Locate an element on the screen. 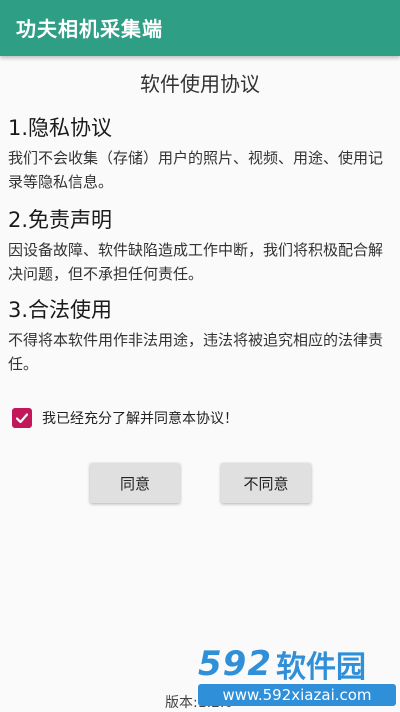 The width and height of the screenshot is (400, 712). watermark-text: 软件园 is located at coordinates (320, 667).